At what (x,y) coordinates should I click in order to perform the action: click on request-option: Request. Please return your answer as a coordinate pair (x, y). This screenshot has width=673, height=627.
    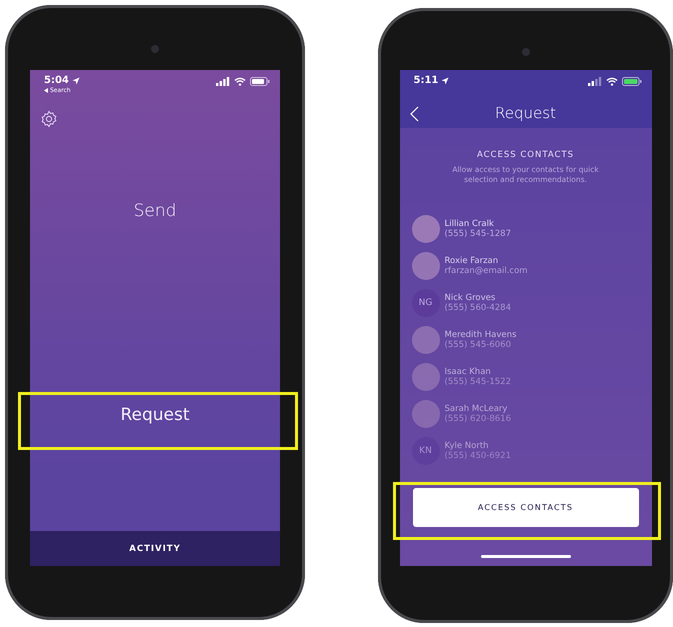
    Looking at the image, I should click on (155, 414).